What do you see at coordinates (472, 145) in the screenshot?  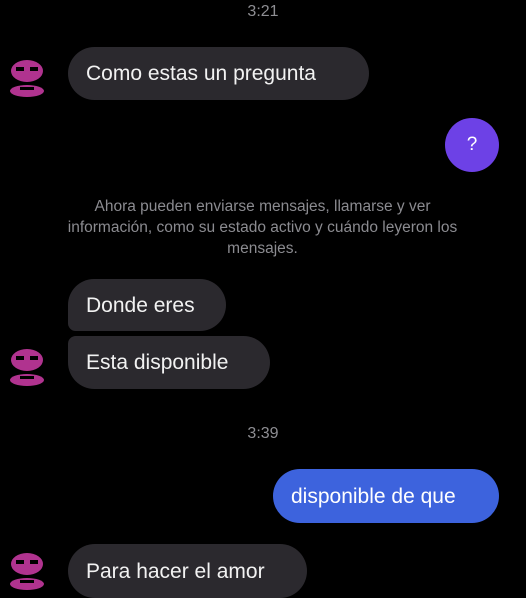 I see `message-bubble-outgoing: ?` at bounding box center [472, 145].